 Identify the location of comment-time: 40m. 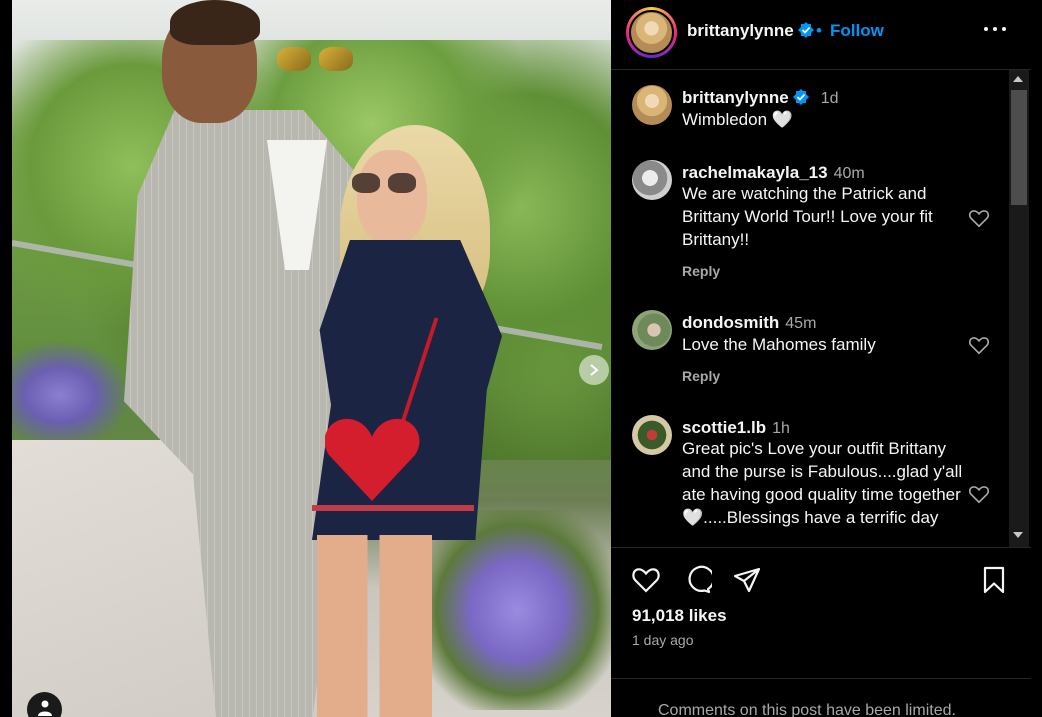
(849, 173).